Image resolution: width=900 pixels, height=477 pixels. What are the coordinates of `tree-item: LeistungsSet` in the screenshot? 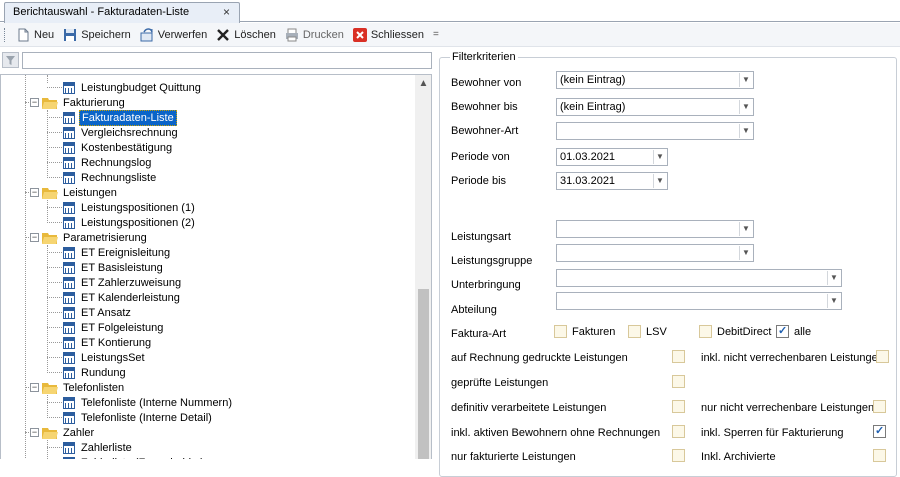 It's located at (105, 357).